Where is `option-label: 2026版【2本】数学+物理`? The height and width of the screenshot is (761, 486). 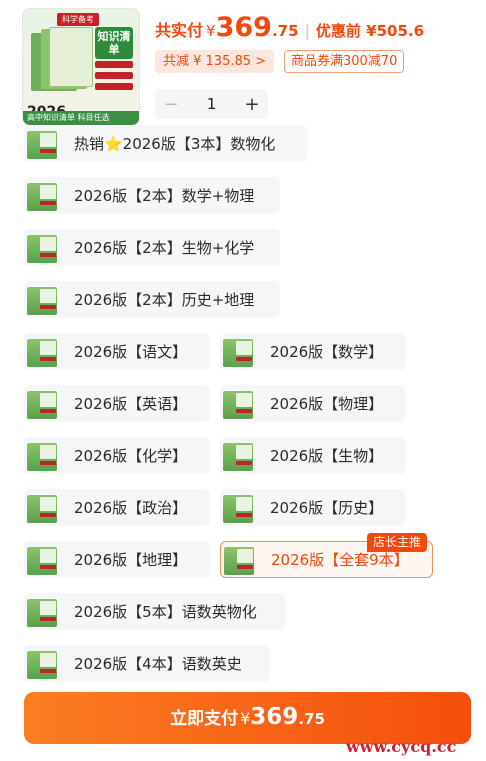
option-label: 2026版【2本】数学+物理 is located at coordinates (164, 196).